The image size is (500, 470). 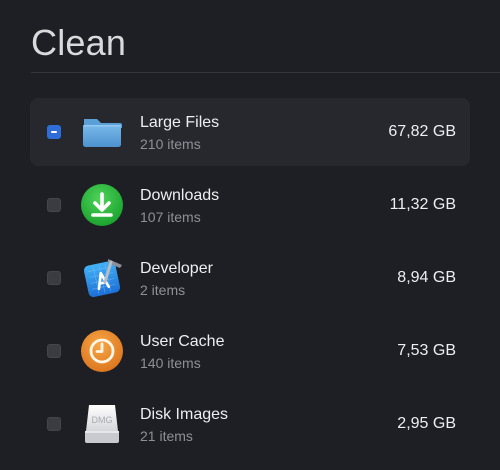 I want to click on item-size: 8,94 GB, so click(x=426, y=277).